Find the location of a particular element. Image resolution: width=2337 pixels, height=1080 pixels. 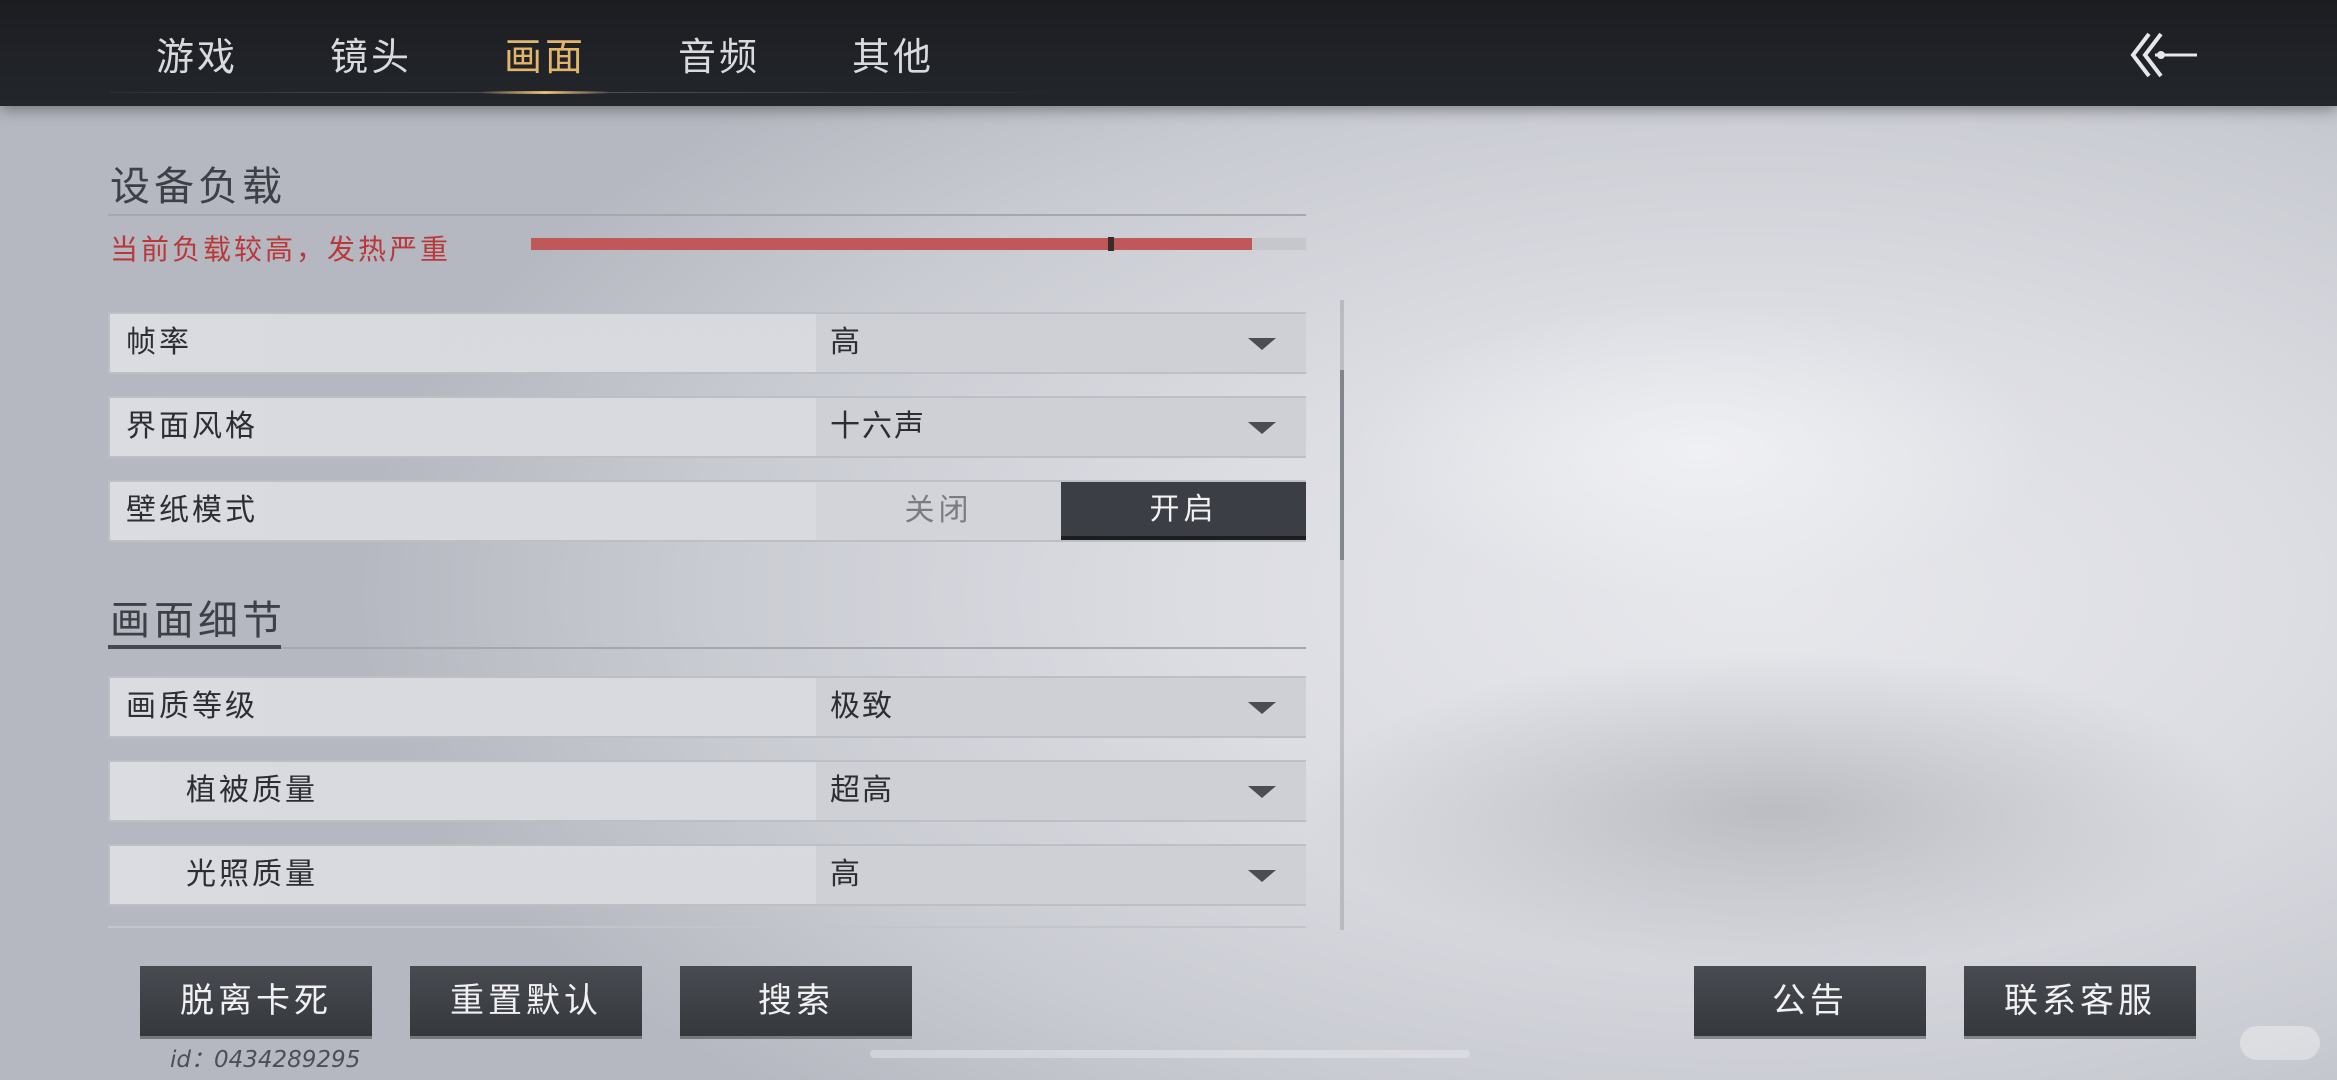

settings-tabs: 游戏 镜头 画面 音频 其他 is located at coordinates (545, 53).